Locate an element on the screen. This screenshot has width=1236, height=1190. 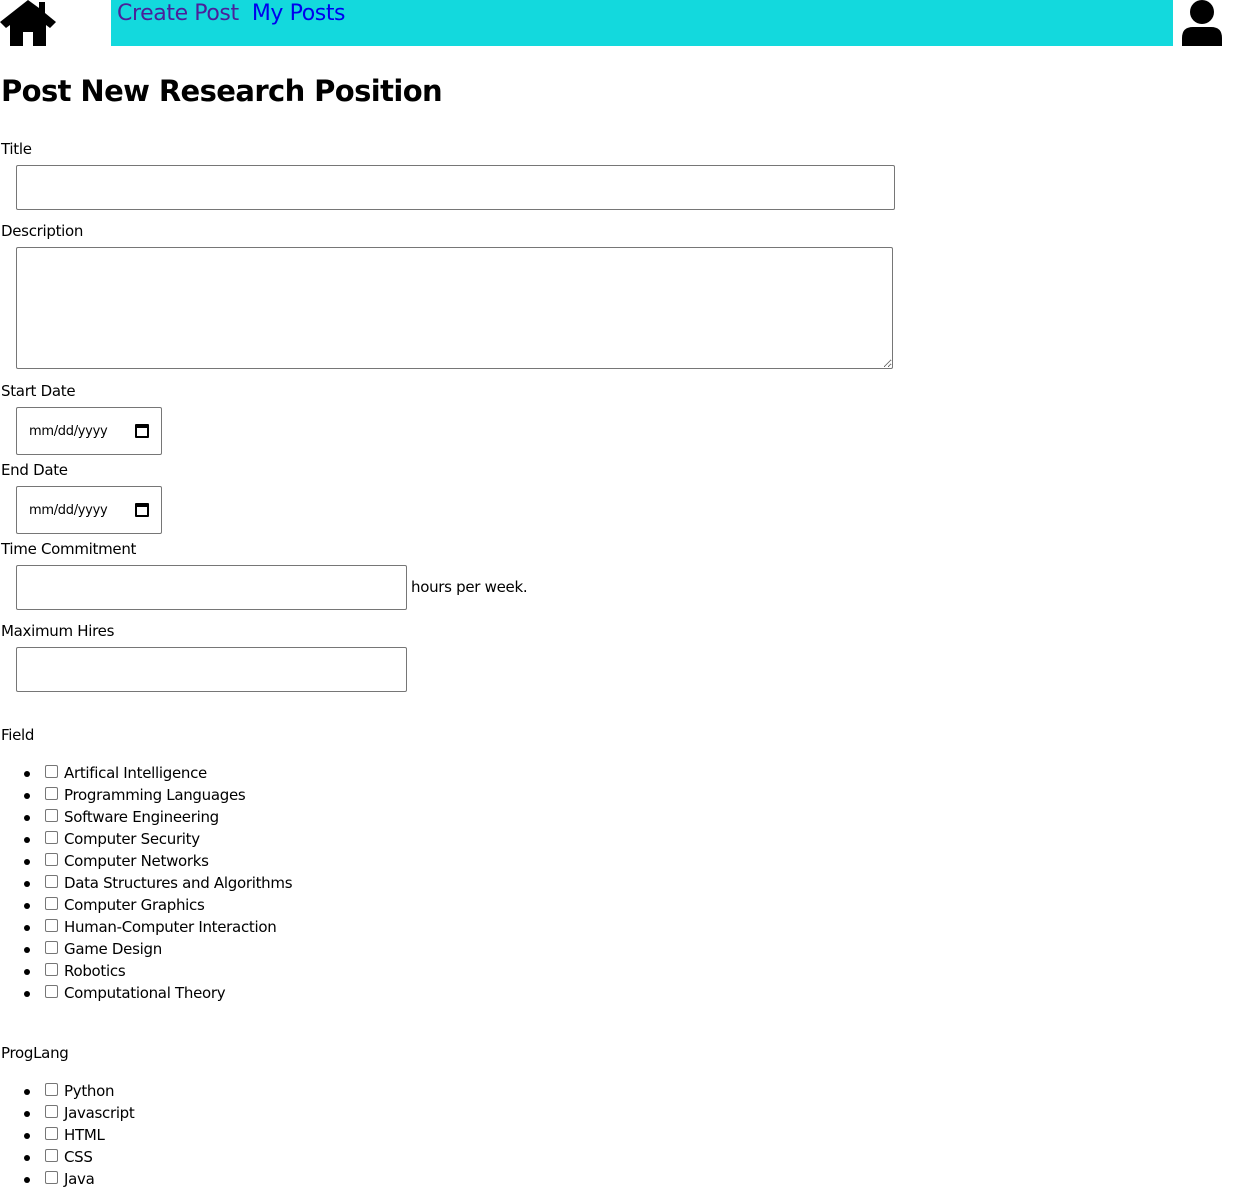
start-date-input: mm/dd/yyyy is located at coordinates (89, 431).